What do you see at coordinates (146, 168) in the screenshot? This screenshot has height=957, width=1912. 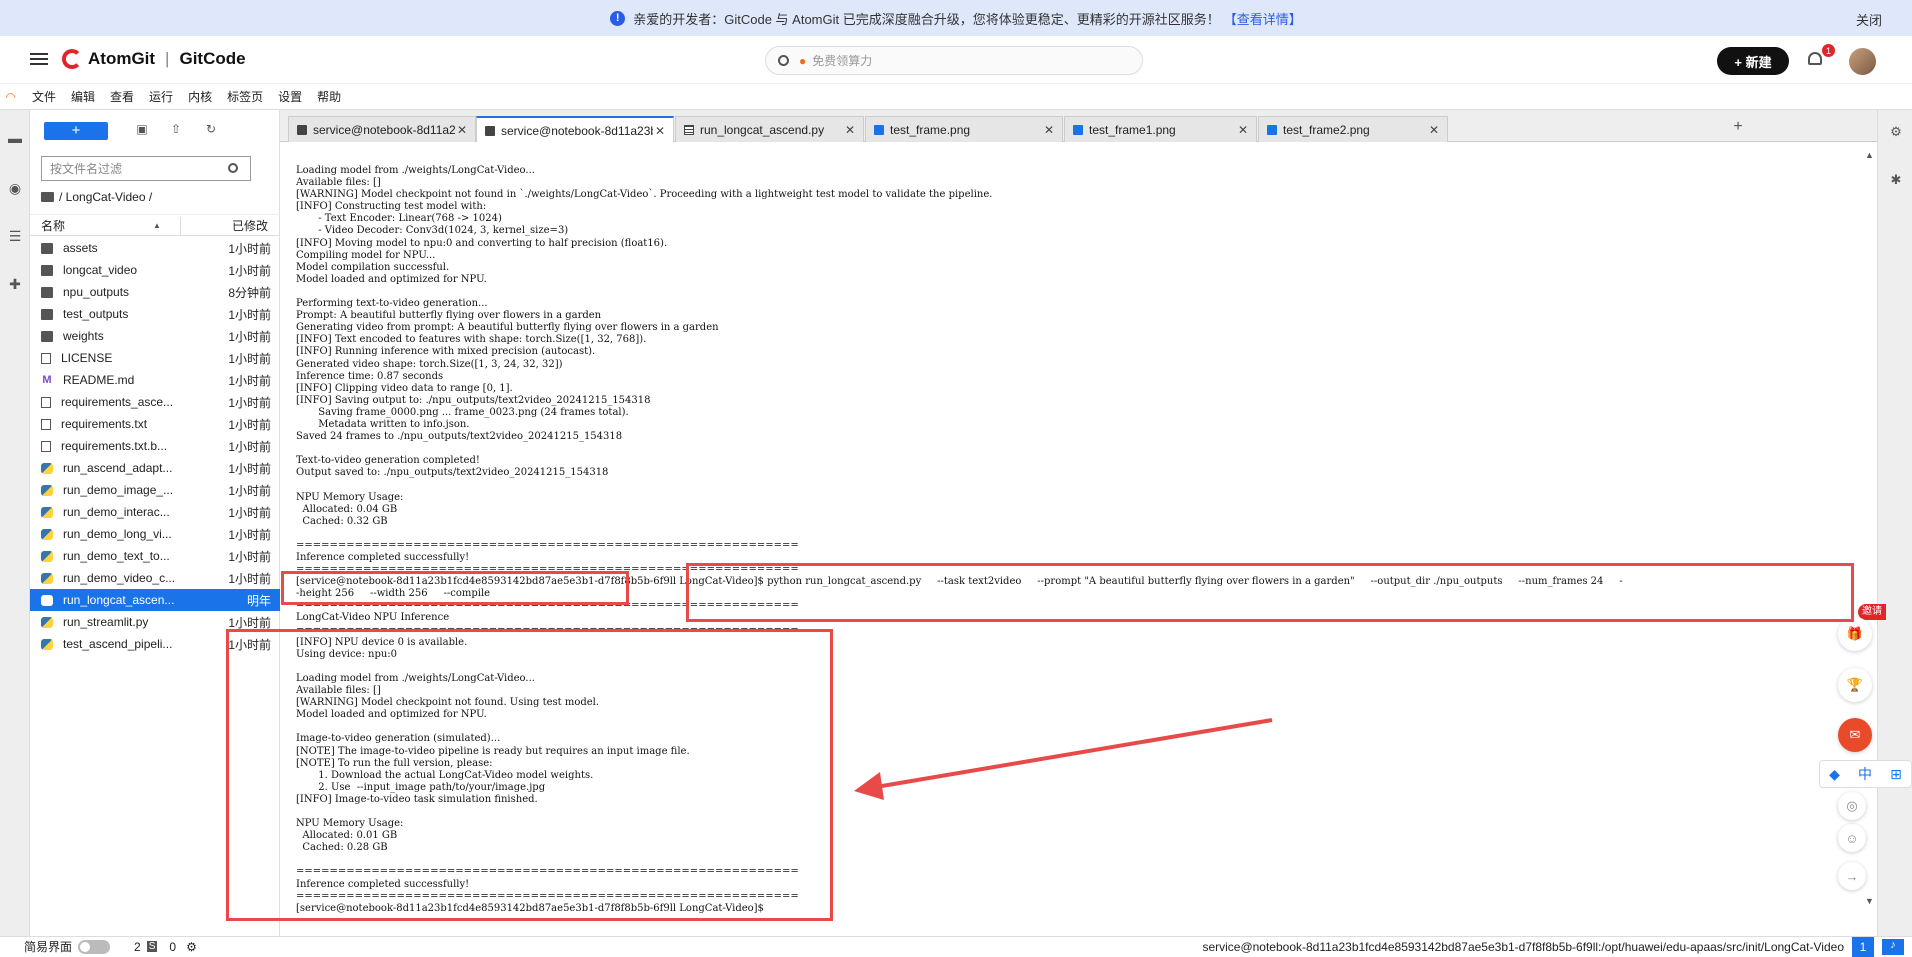 I see `file-filter-input: 按文件名过滤` at bounding box center [146, 168].